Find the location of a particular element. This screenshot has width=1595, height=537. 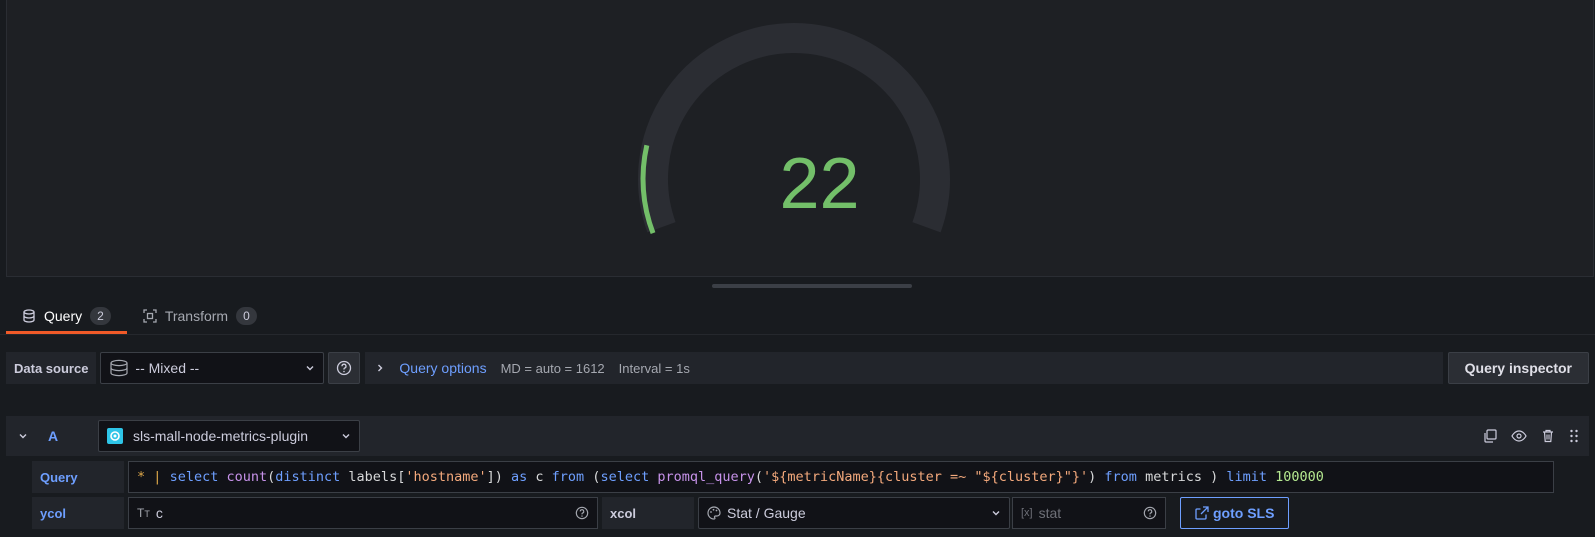

query-token: count is located at coordinates (247, 477).